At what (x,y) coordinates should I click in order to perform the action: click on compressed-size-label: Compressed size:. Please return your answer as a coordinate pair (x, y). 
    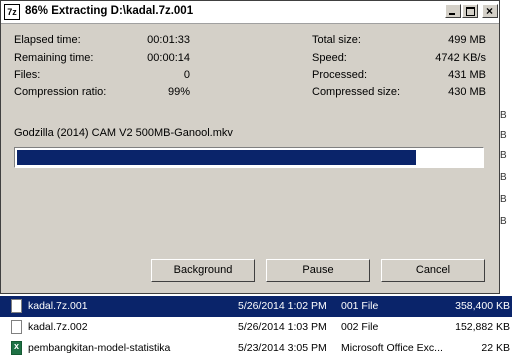
    Looking at the image, I should click on (356, 92).